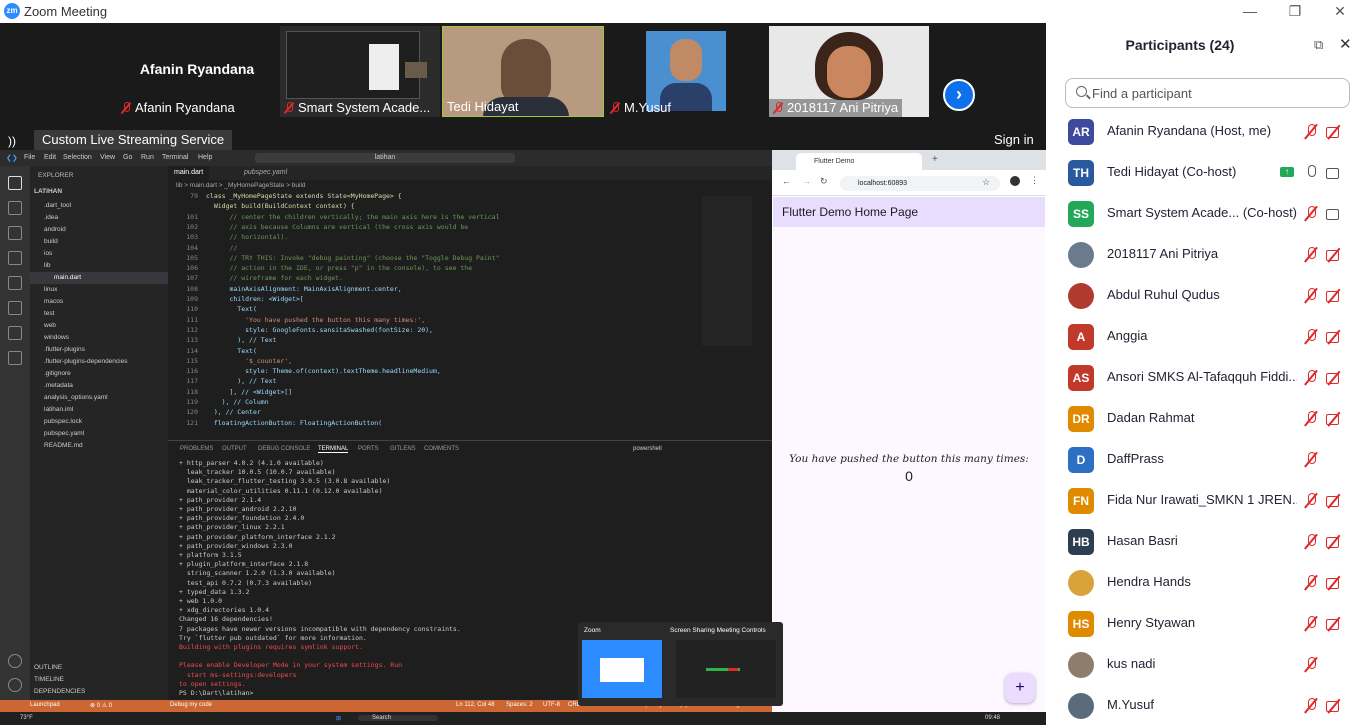 The image size is (1353, 725). I want to click on file-tree-item: .metadata, so click(99, 386).